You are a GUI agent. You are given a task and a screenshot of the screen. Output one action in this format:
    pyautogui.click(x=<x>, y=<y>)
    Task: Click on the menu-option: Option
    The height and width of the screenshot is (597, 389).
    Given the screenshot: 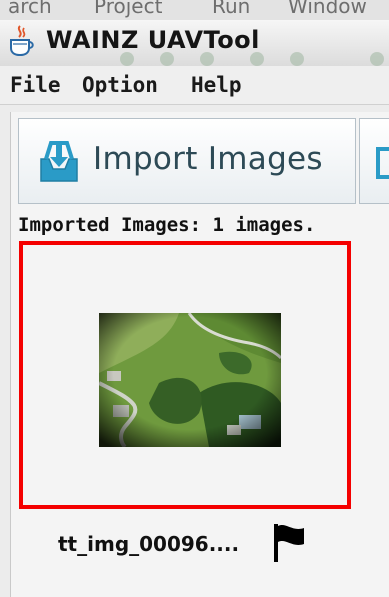 What is the action you would take?
    pyautogui.click(x=120, y=85)
    